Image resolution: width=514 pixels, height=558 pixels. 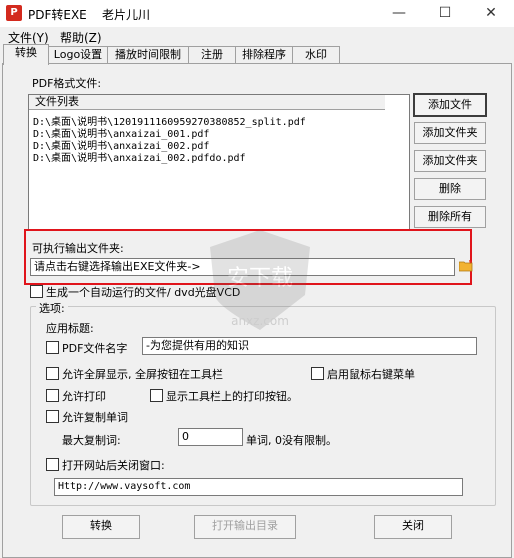 What do you see at coordinates (242, 267) in the screenshot?
I see `output-folder-input: 请点击右键选择输出EXE文件夹->` at bounding box center [242, 267].